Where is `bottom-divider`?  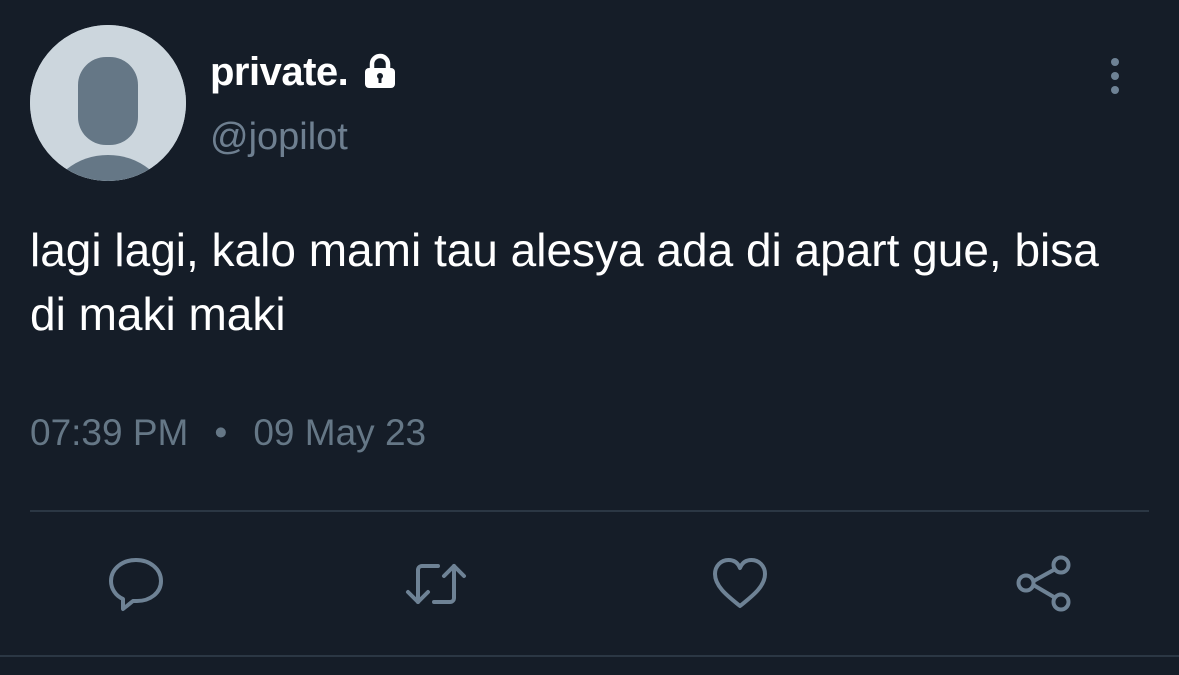
bottom-divider is located at coordinates (589, 656).